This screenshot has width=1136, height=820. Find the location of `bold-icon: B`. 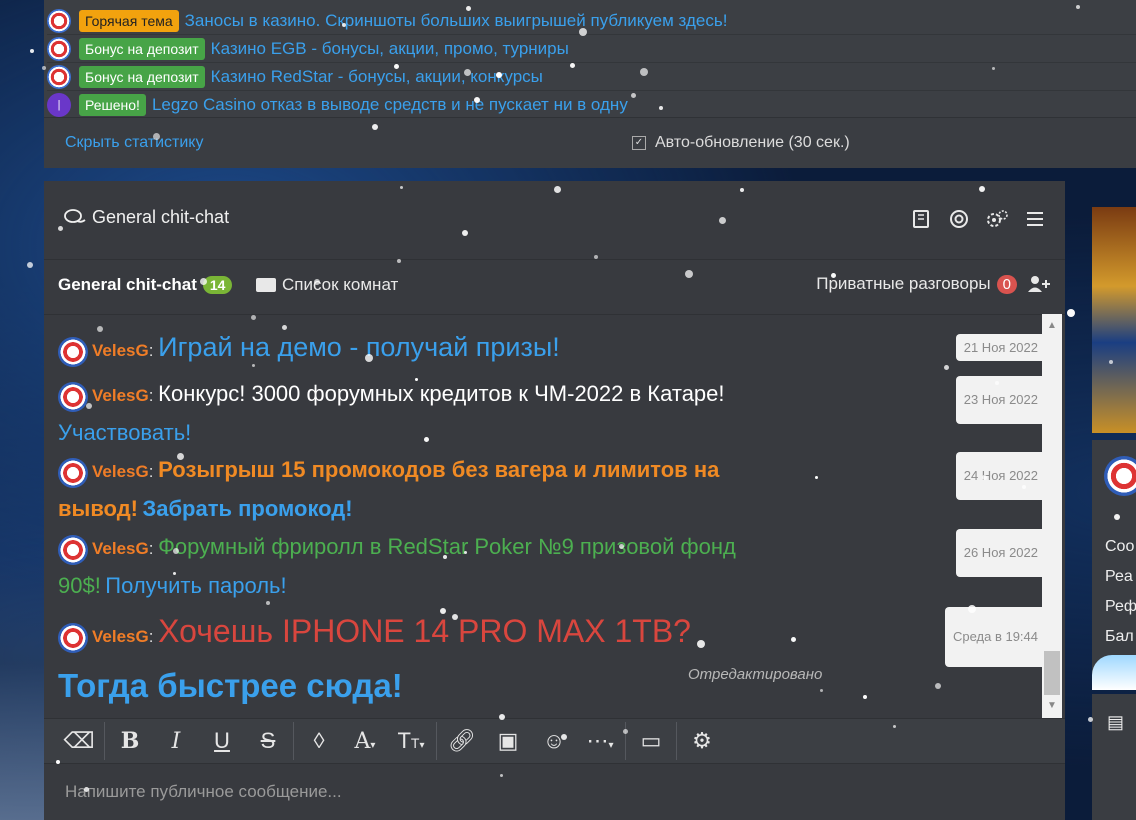

bold-icon: B is located at coordinates (130, 741).